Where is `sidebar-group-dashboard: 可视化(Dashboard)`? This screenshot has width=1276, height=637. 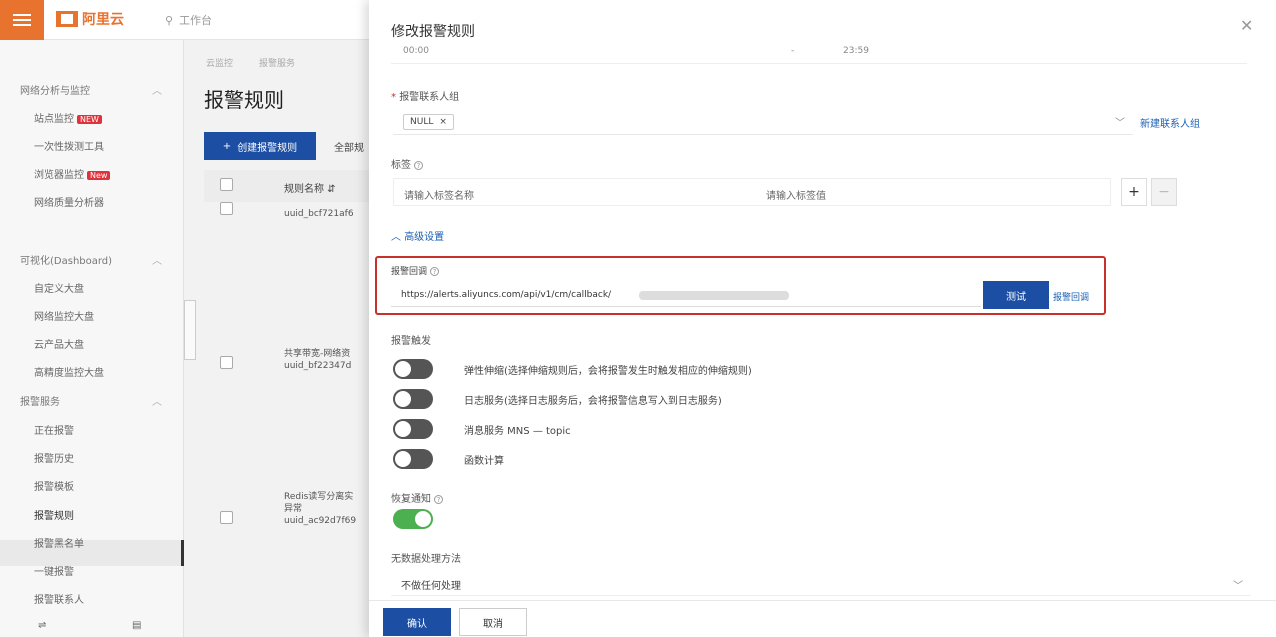
sidebar-group-dashboard: 可视化(Dashboard) is located at coordinates (66, 259).